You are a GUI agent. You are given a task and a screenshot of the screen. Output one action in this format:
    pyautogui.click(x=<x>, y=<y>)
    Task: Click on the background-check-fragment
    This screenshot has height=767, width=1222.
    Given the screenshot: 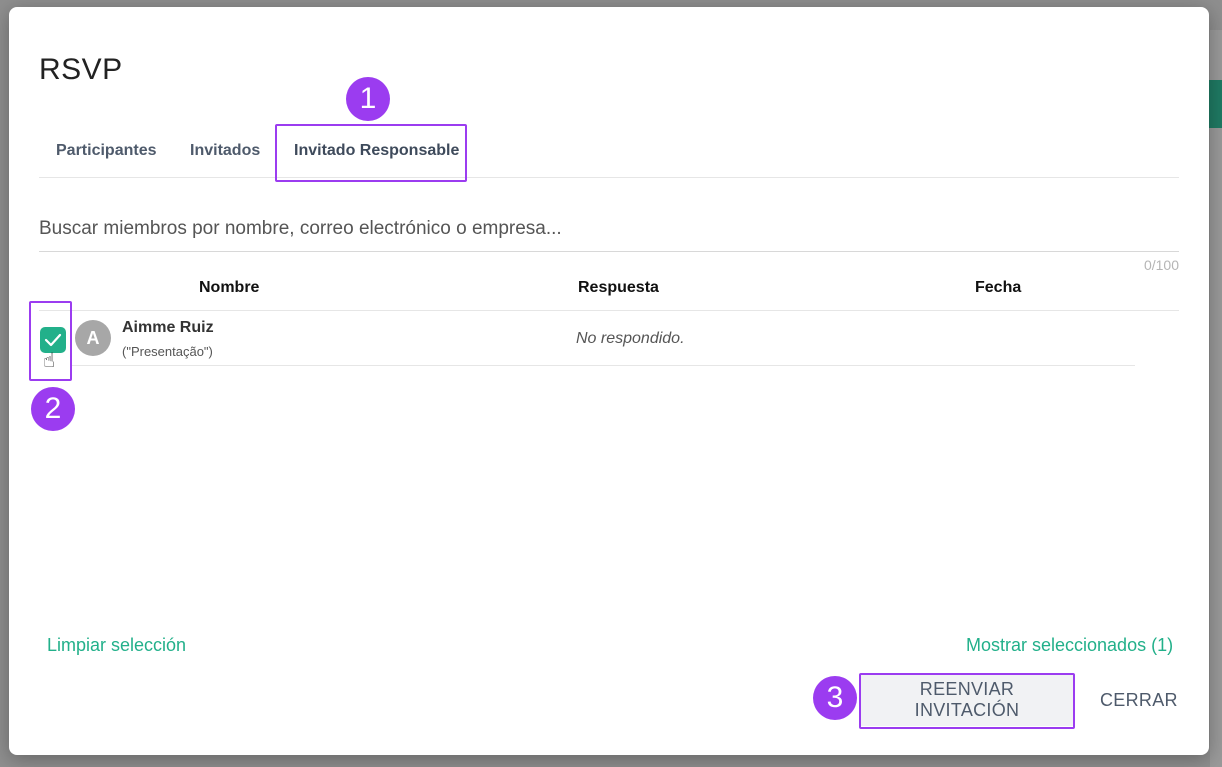 What is the action you would take?
    pyautogui.click(x=1215, y=104)
    